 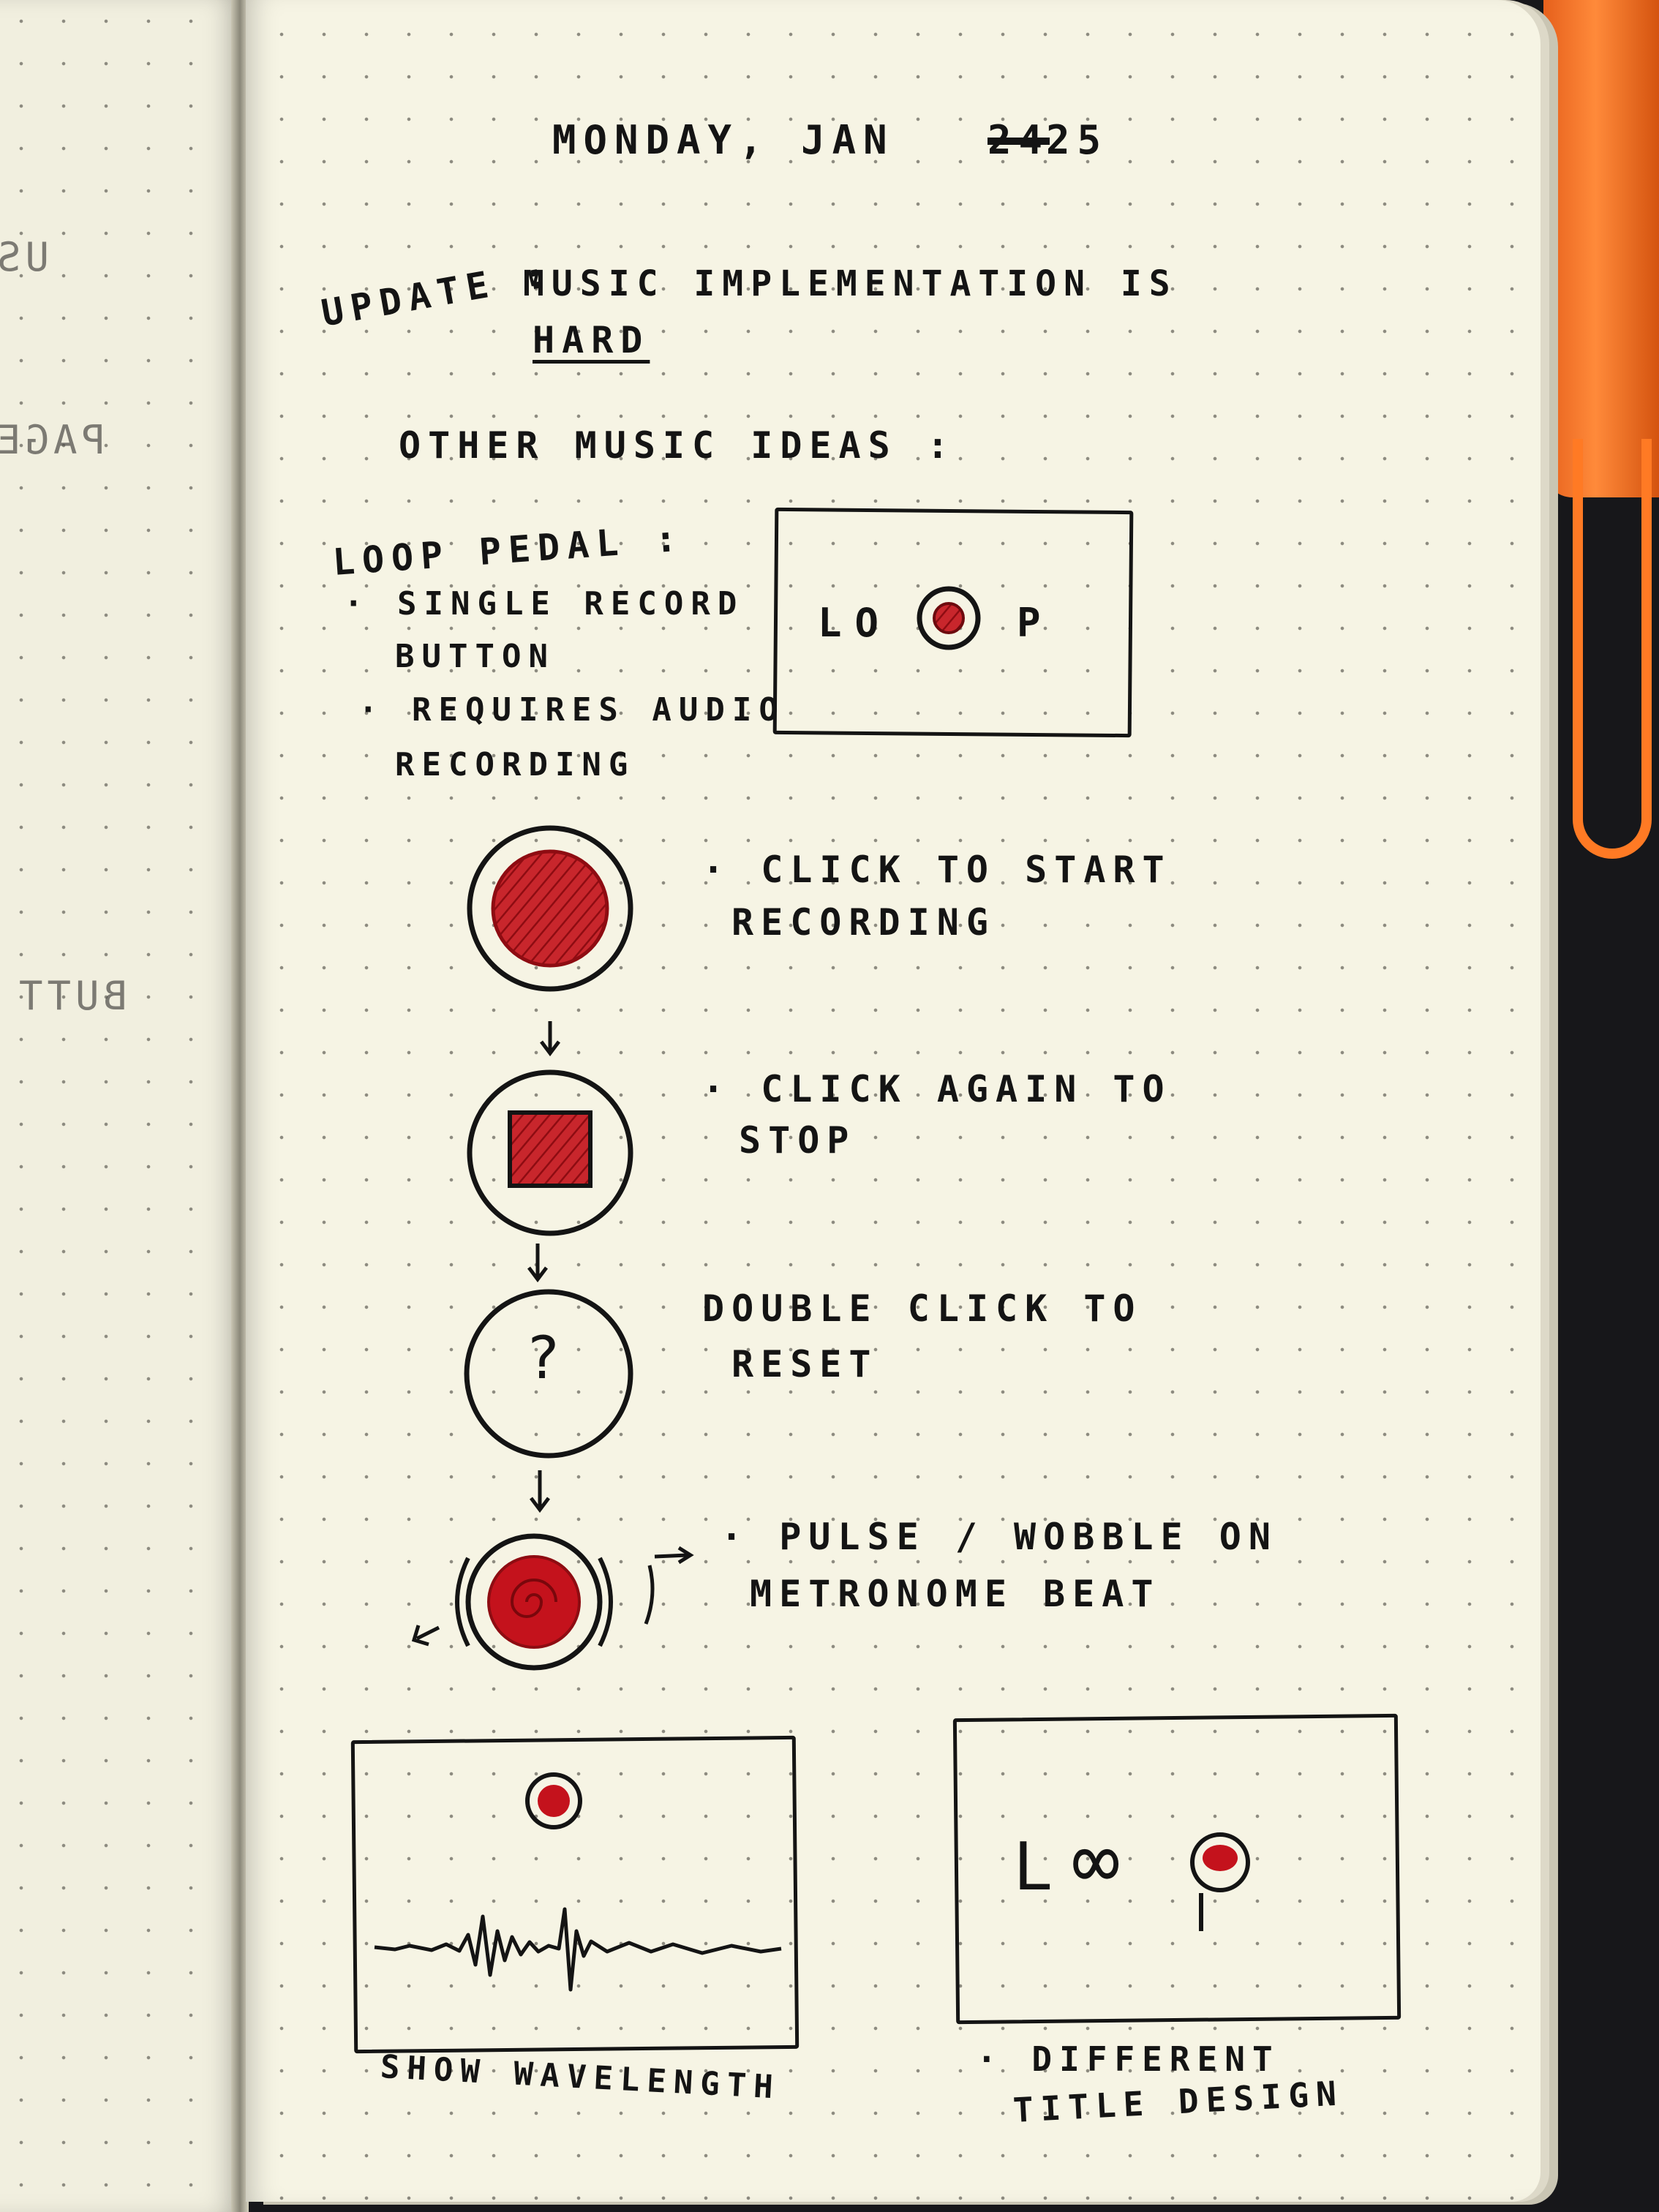 I want to click on reset-button-icon, so click(x=548, y=1374).